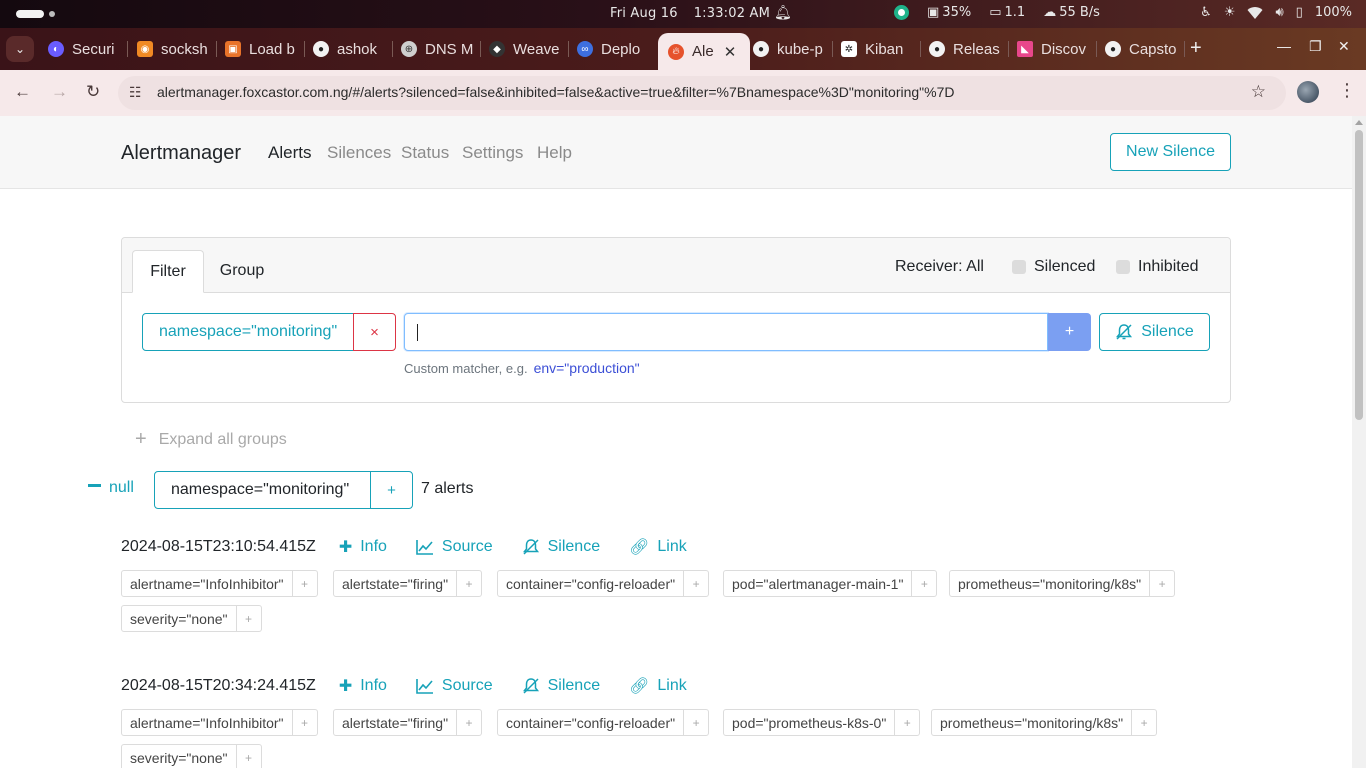 The width and height of the screenshot is (1366, 768). I want to click on close-window-icon: ✕, so click(1344, 46).